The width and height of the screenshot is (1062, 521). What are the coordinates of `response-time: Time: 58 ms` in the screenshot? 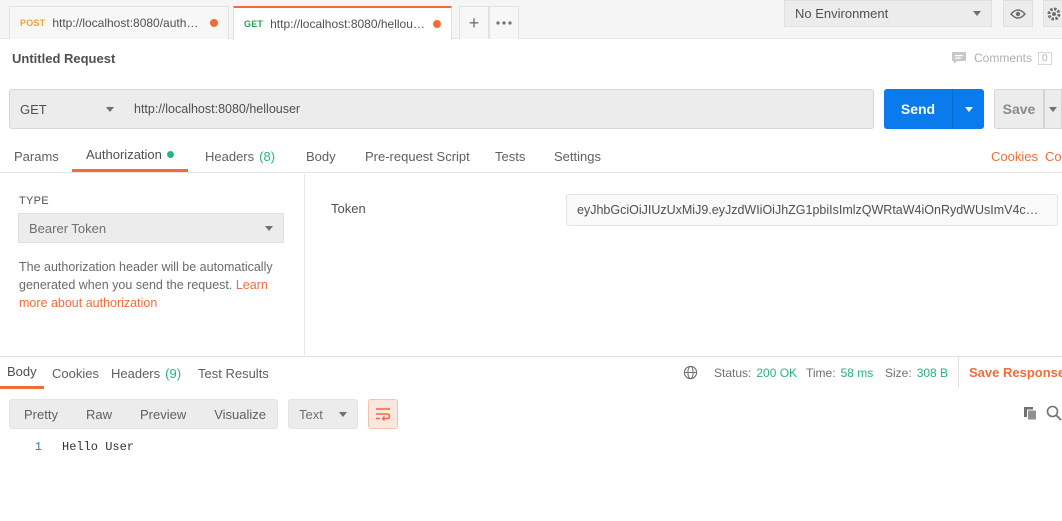 It's located at (839, 373).